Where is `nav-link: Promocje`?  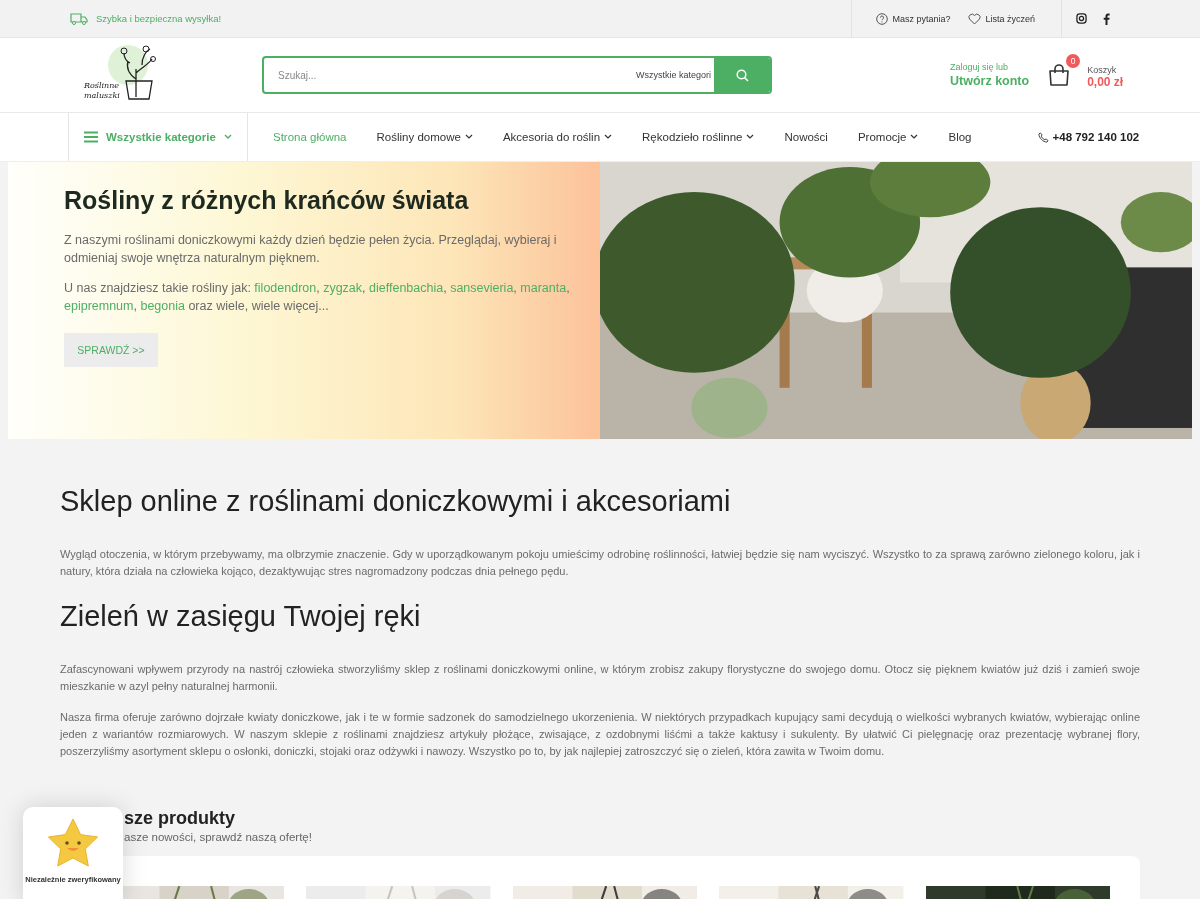
nav-link: Promocje is located at coordinates (888, 137).